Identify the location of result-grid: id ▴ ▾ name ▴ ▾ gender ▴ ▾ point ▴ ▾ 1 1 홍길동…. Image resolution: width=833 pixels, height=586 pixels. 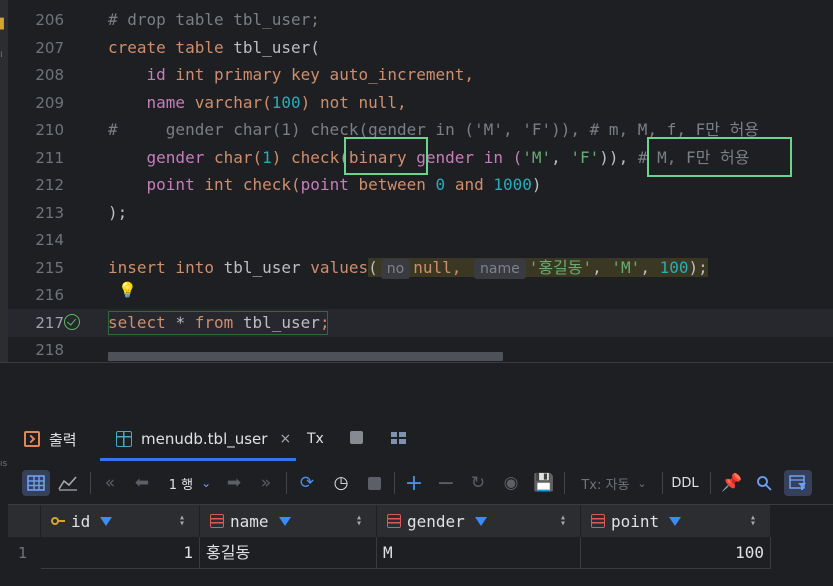
(420, 545).